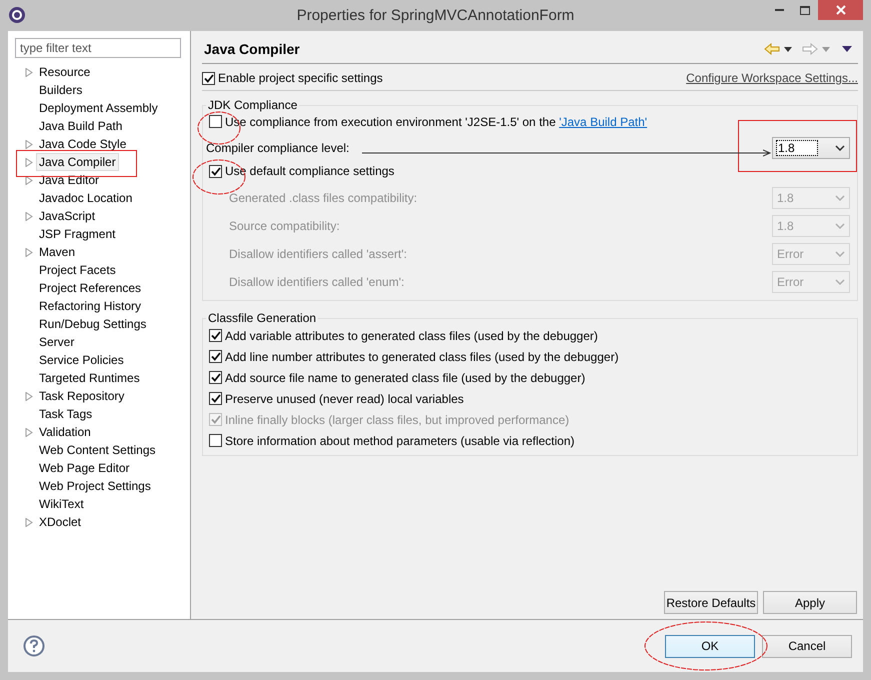 The width and height of the screenshot is (871, 680). What do you see at coordinates (77, 162) in the screenshot?
I see `tree-item: Java Compiler` at bounding box center [77, 162].